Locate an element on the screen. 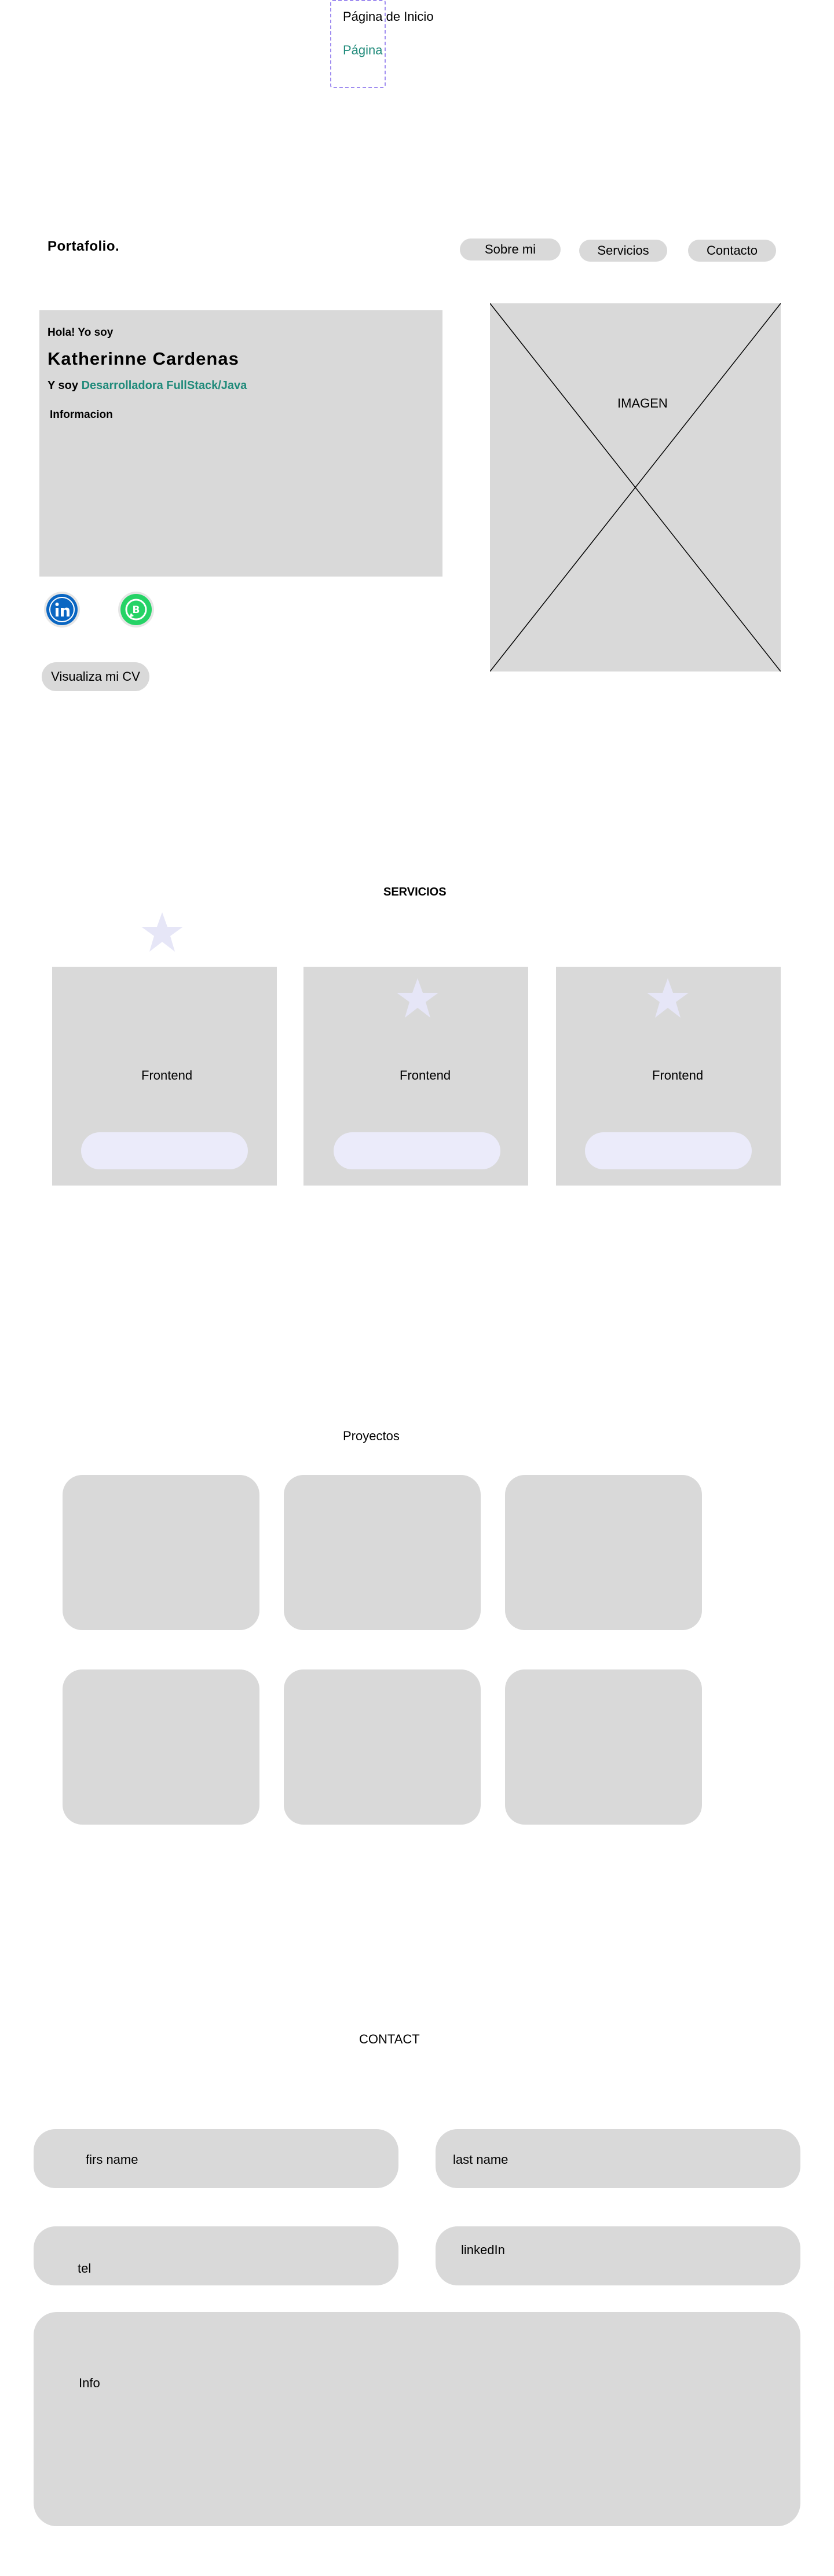  tel-placeholder: tel is located at coordinates (85, 2268).